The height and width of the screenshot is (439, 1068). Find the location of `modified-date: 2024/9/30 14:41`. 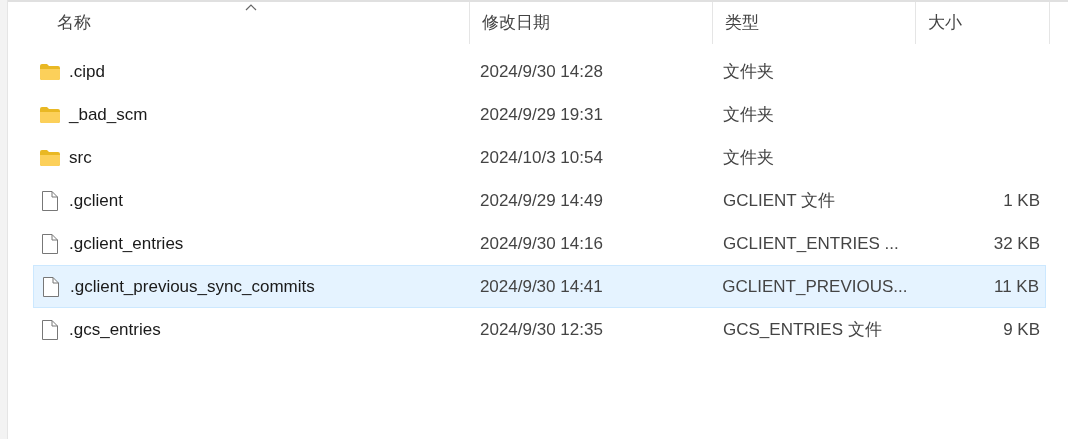

modified-date: 2024/9/30 14:41 is located at coordinates (541, 286).